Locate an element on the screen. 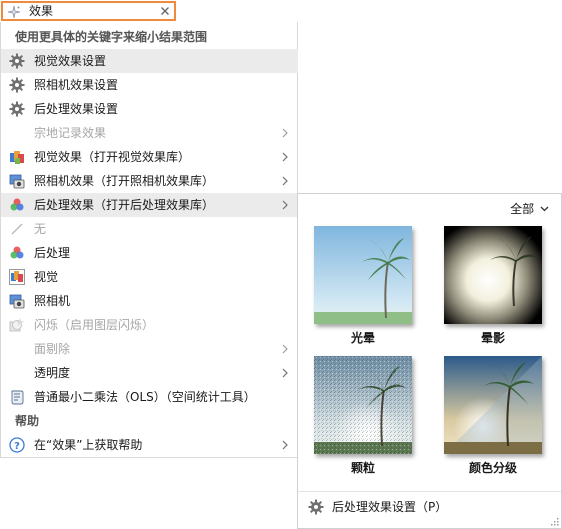  menu-item-label: 后处理效果设置 is located at coordinates (76, 109).